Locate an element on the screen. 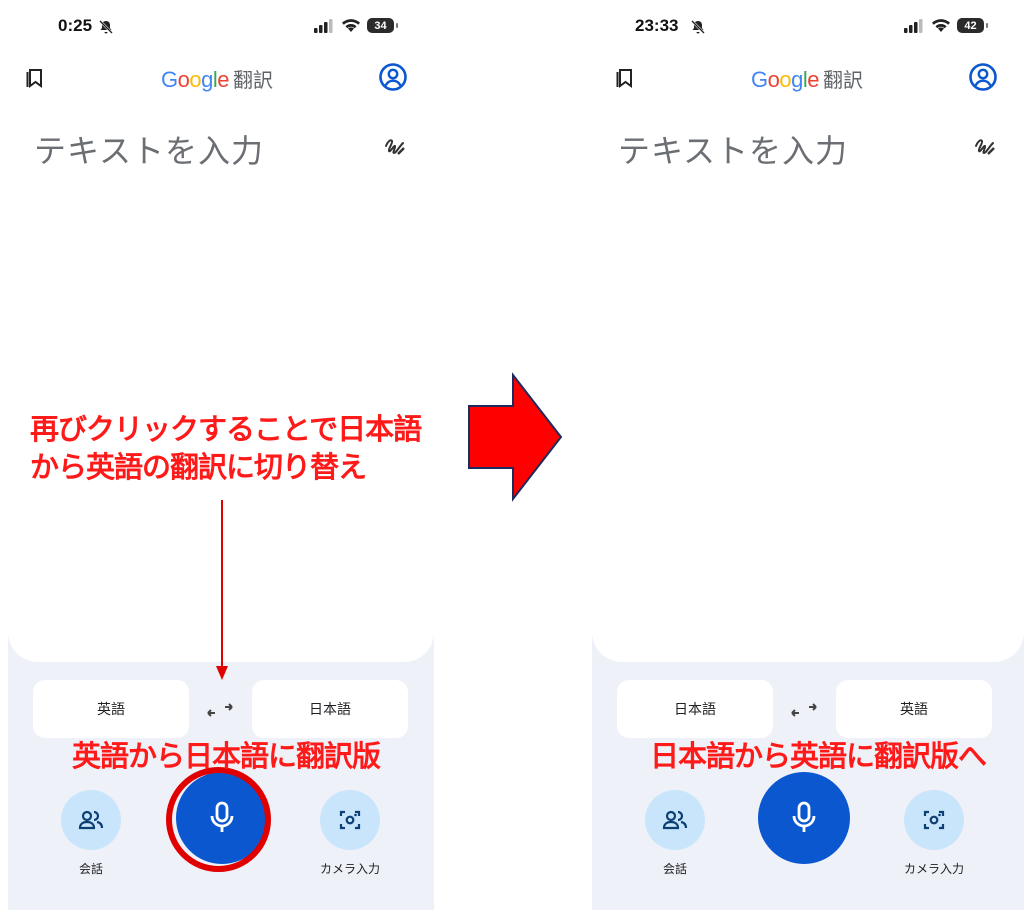  mic-highlight-circle is located at coordinates (218, 819).